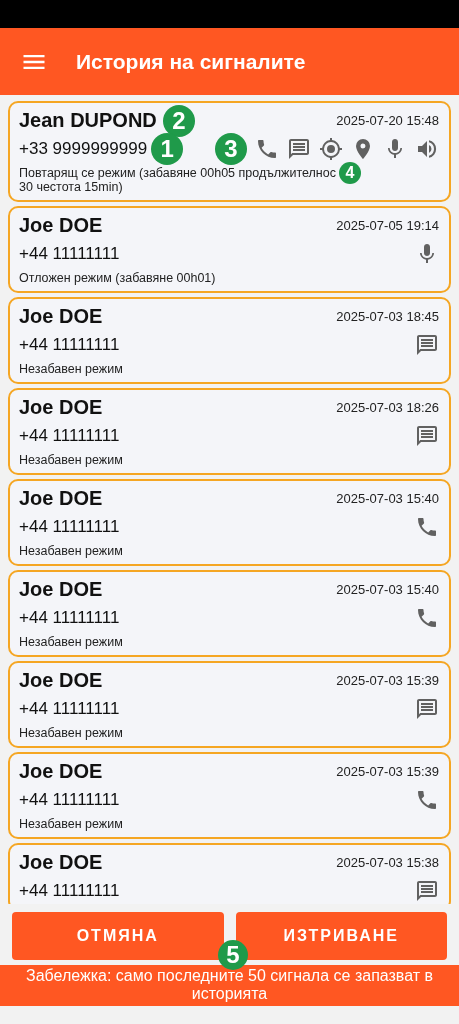  Describe the element at coordinates (178, 120) in the screenshot. I see `number-badge: 2` at that location.